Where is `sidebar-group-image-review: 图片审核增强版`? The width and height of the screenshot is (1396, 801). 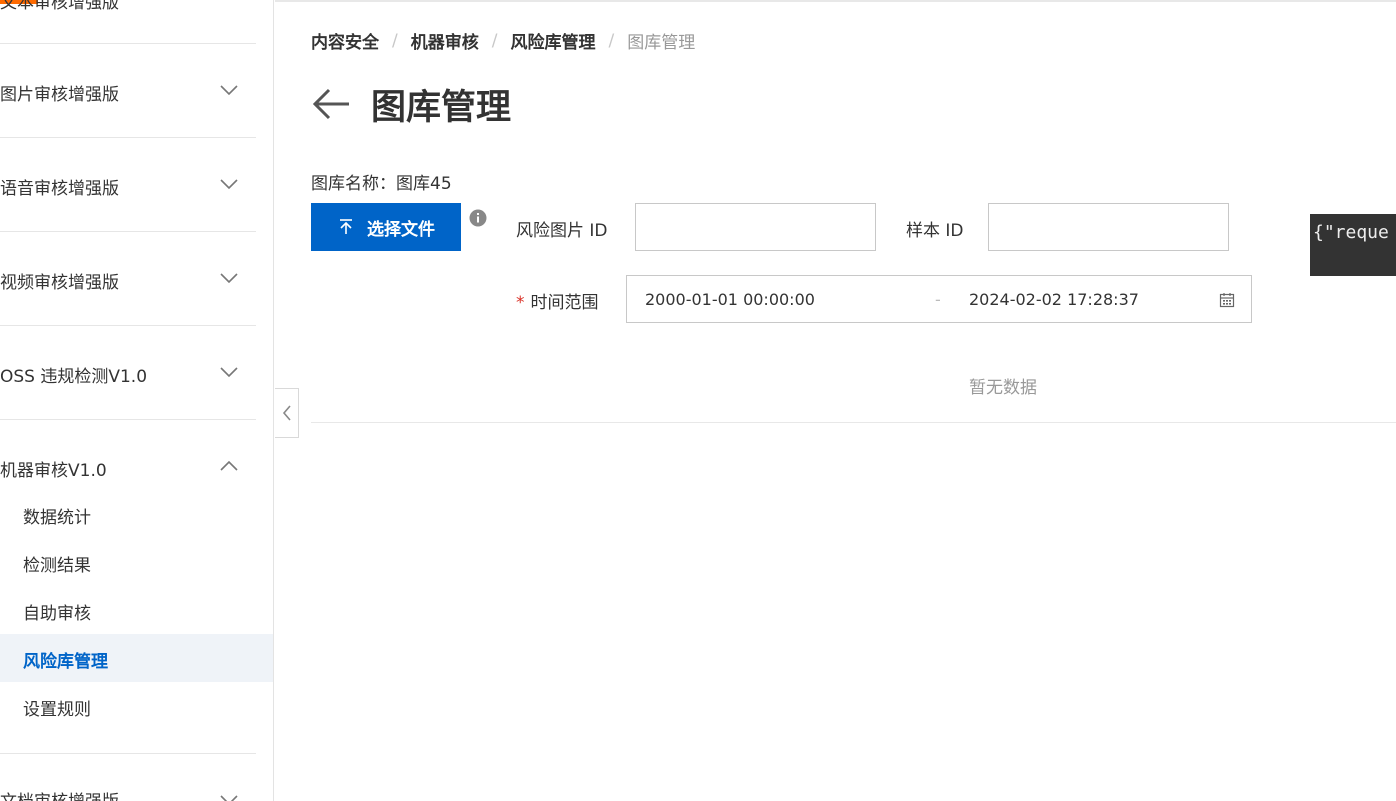
sidebar-group-image-review: 图片审核增强版 is located at coordinates (128, 91).